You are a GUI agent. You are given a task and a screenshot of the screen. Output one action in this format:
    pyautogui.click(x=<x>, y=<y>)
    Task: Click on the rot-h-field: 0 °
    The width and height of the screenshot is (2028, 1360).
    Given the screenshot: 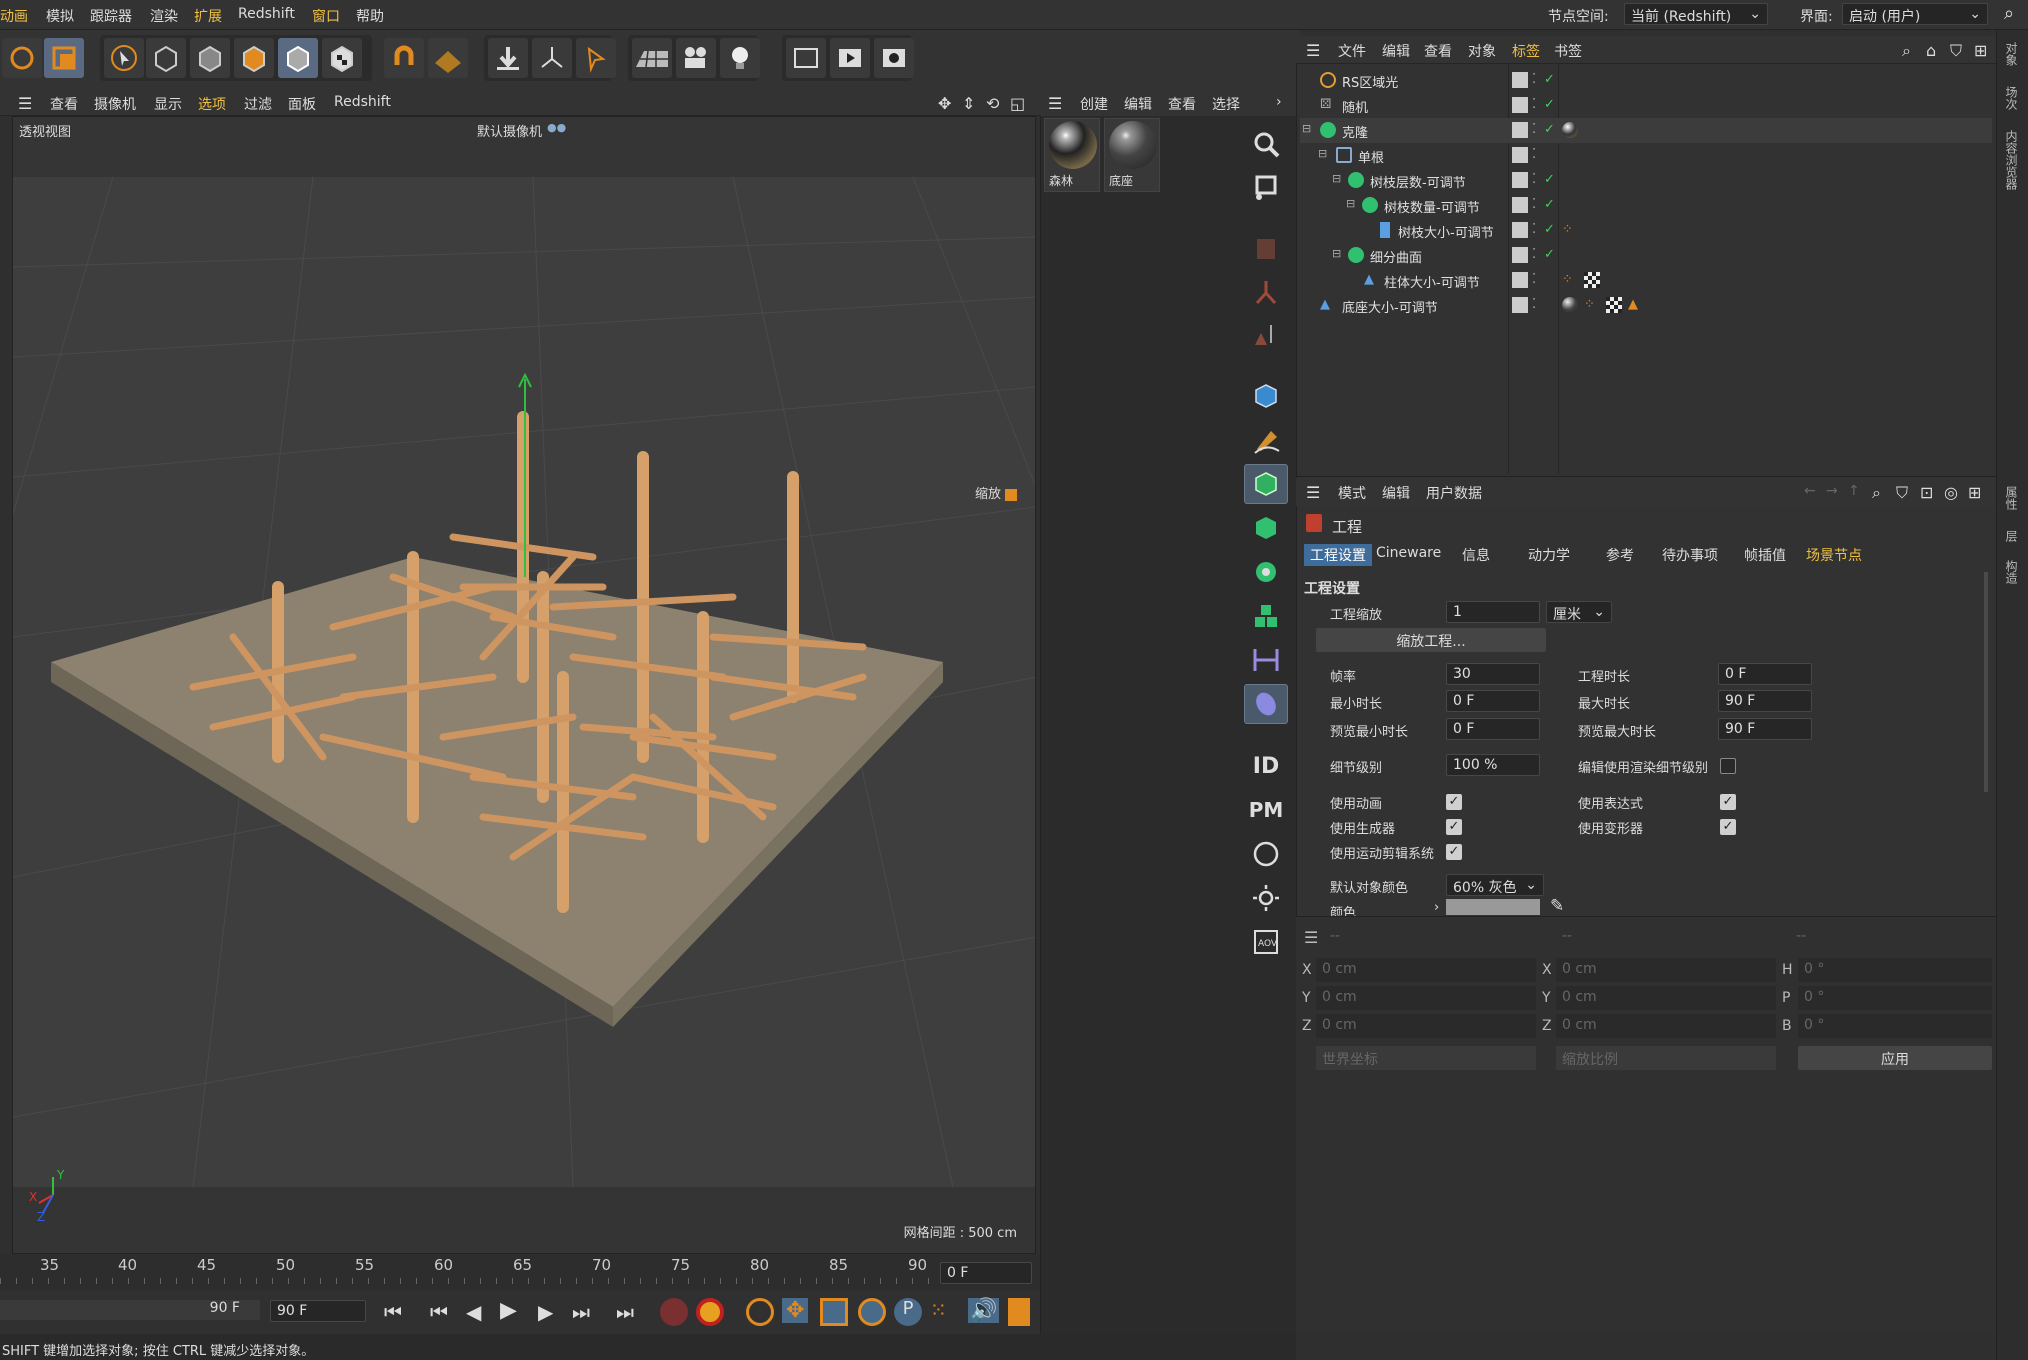 What is the action you would take?
    pyautogui.click(x=1895, y=970)
    